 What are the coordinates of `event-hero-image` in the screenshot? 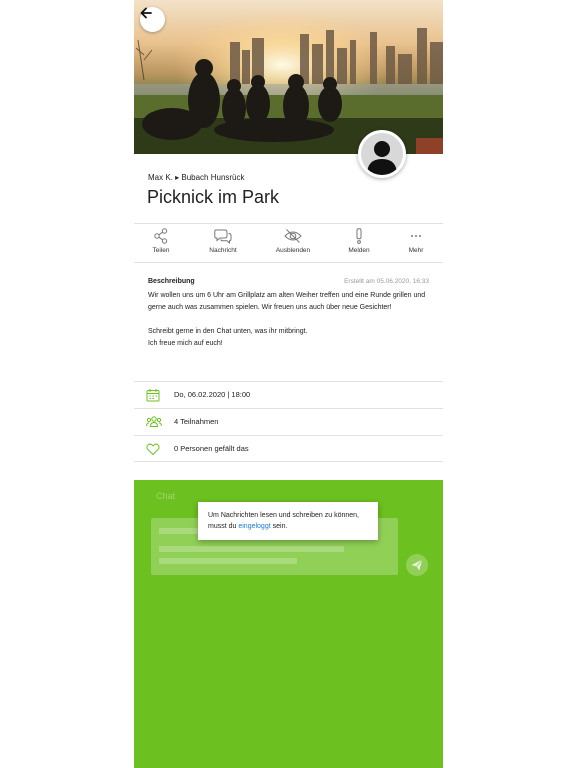 It's located at (288, 77).